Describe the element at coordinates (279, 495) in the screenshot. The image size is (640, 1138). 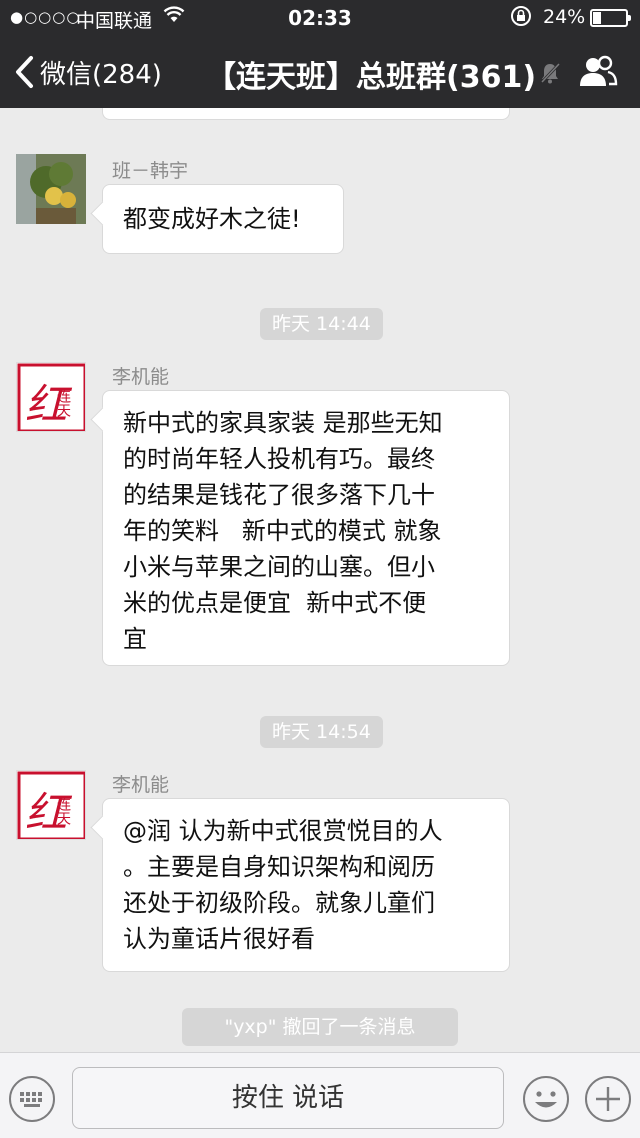
I see `message-line: 的结果是钱花了很多落下几十` at that location.